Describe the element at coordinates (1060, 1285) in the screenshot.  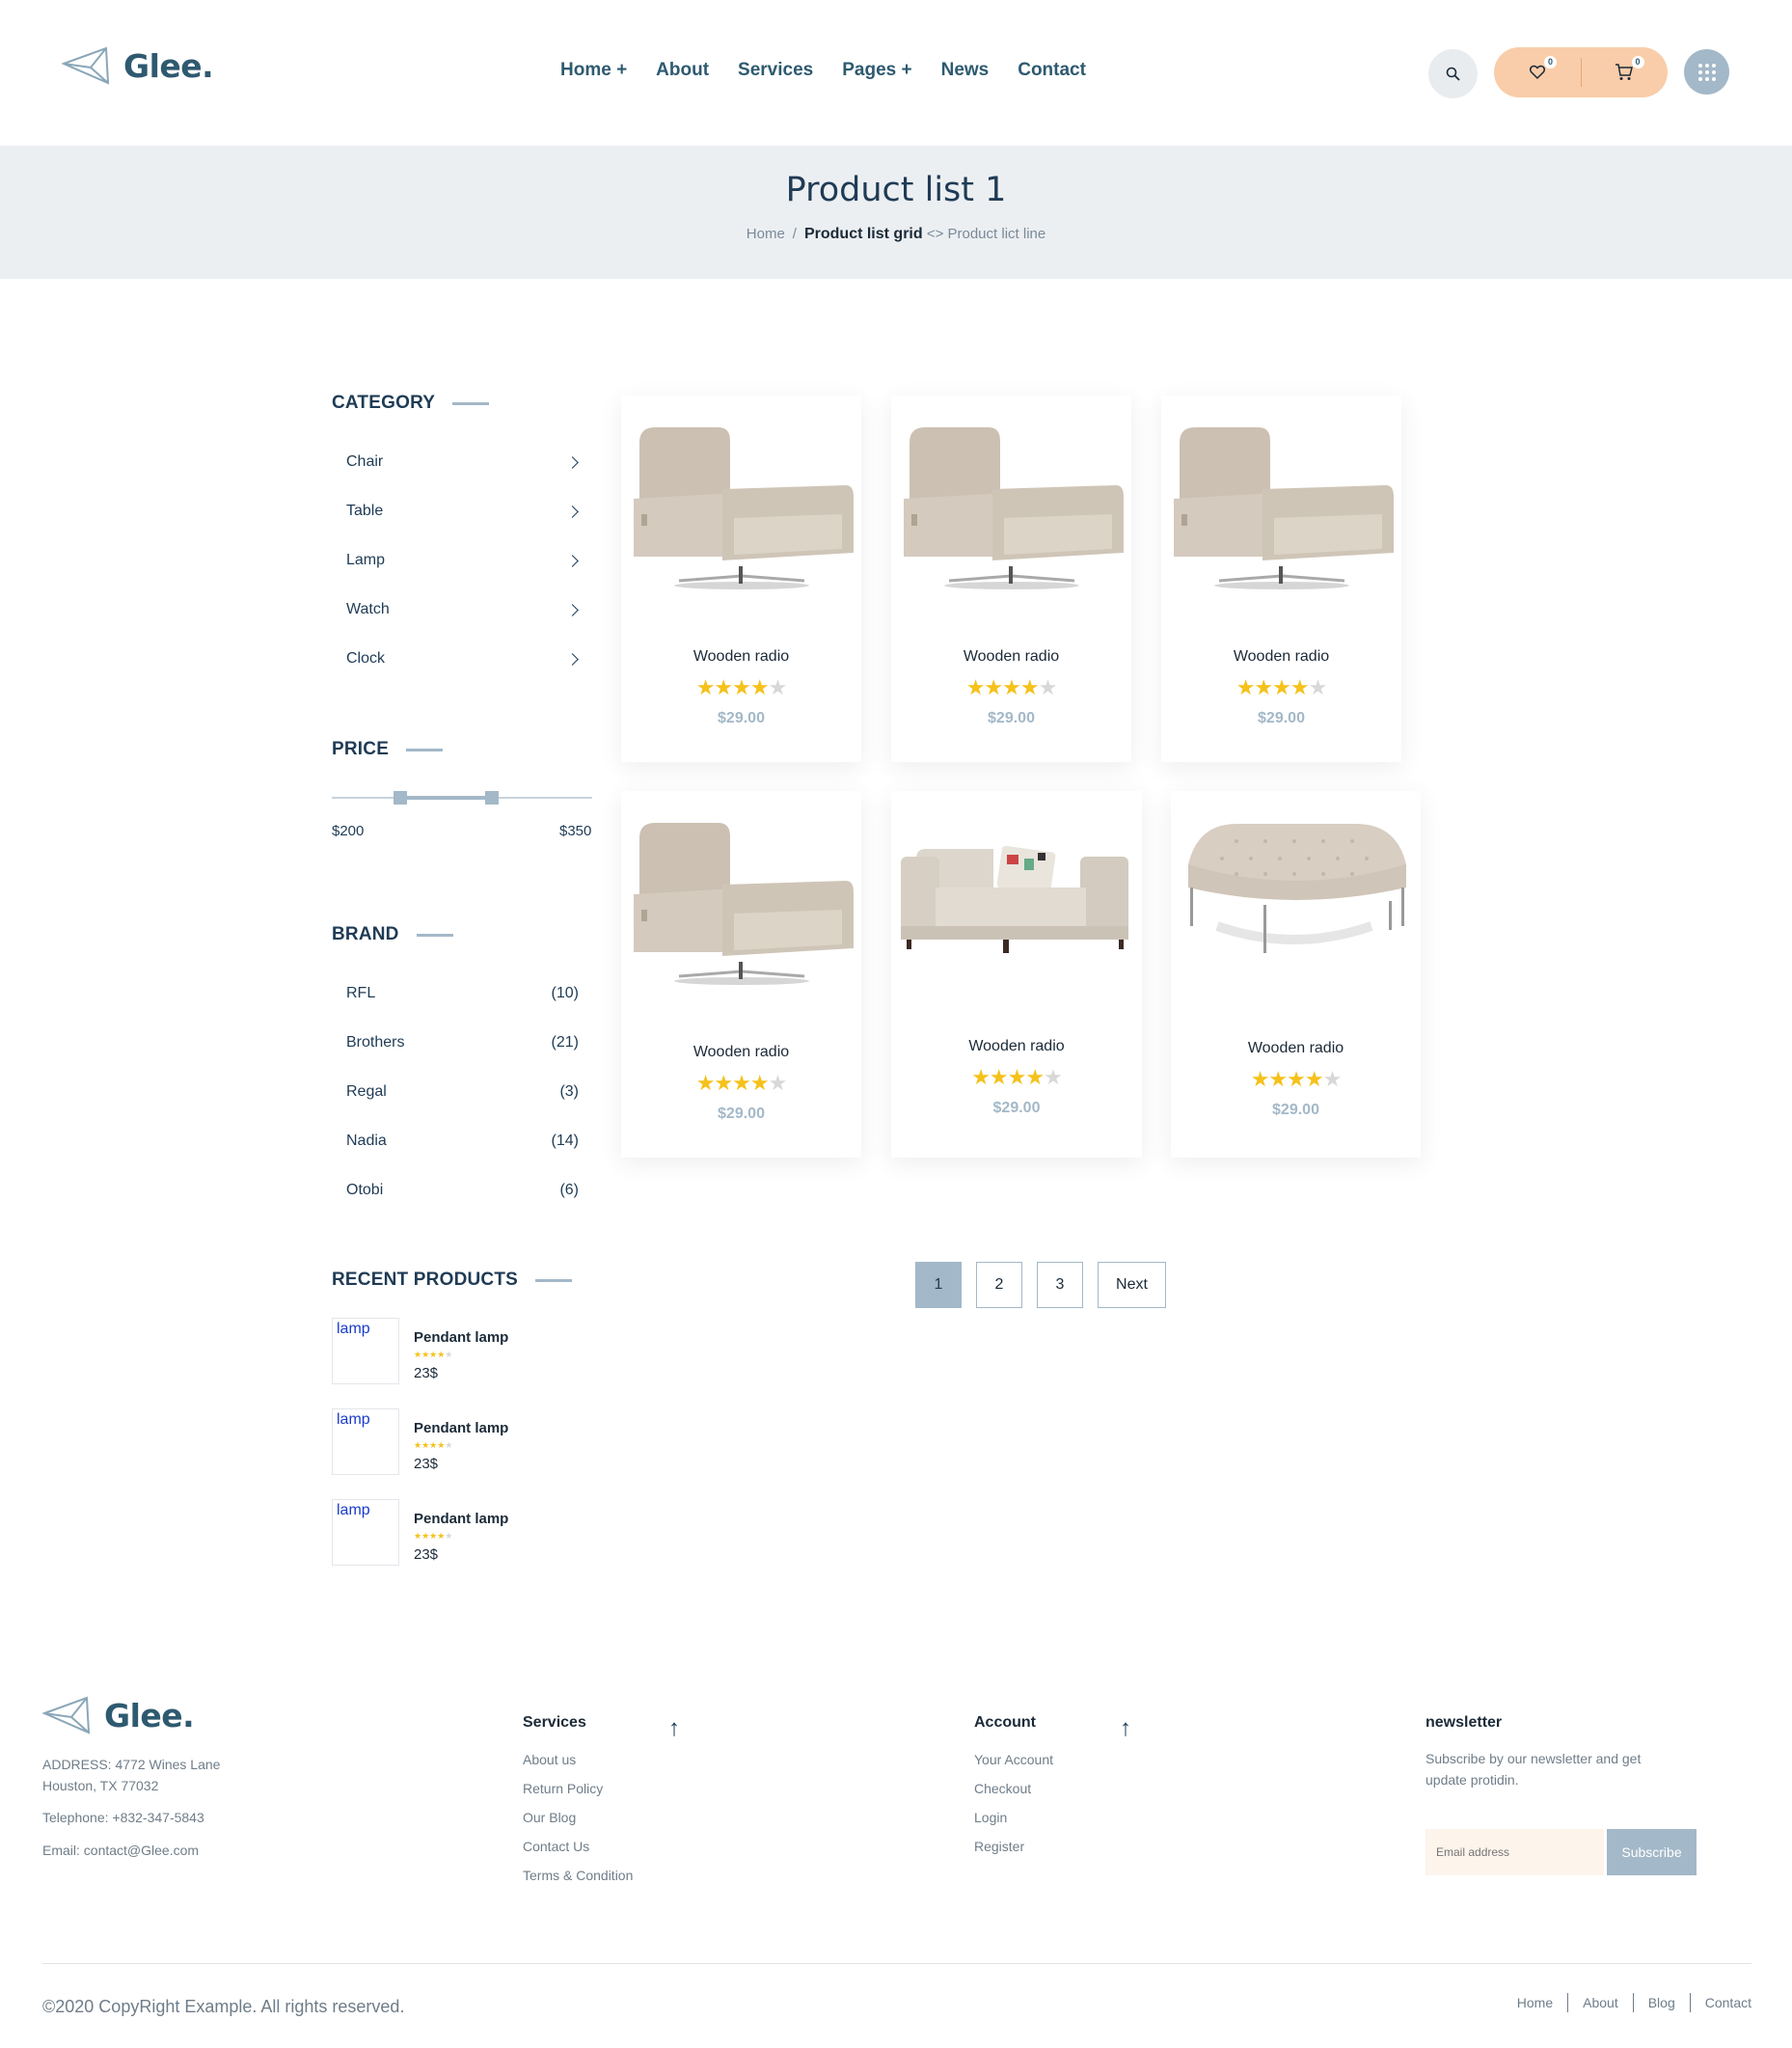
I see `page-button-3: 3` at that location.